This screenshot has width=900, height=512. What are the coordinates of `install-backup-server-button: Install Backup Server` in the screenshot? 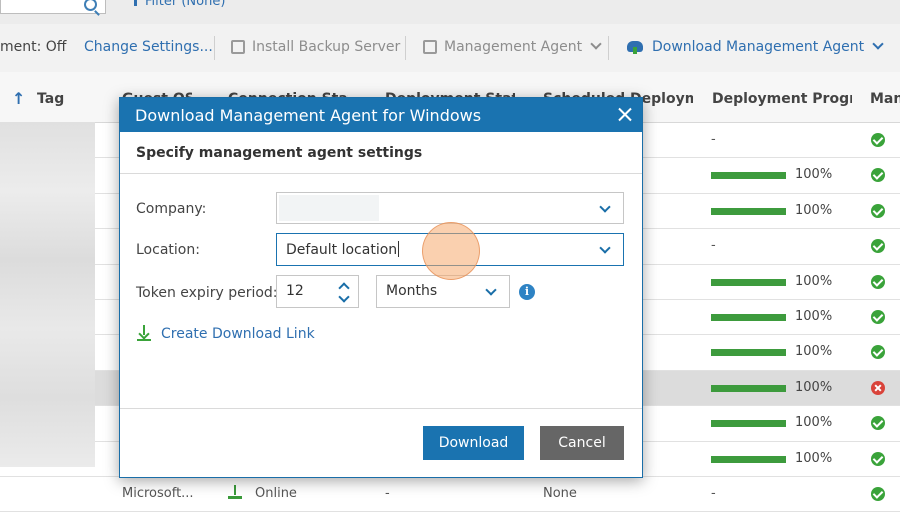 It's located at (315, 47).